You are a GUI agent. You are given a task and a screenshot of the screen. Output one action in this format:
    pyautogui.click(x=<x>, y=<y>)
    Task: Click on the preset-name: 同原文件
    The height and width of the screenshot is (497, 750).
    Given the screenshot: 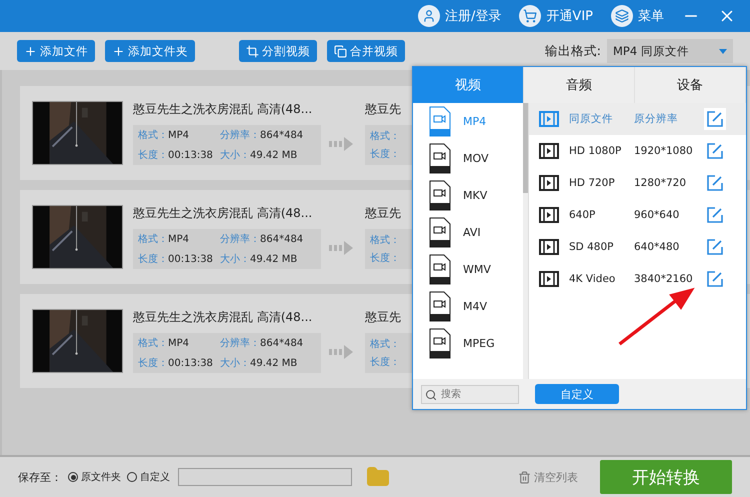 What is the action you would take?
    pyautogui.click(x=591, y=119)
    